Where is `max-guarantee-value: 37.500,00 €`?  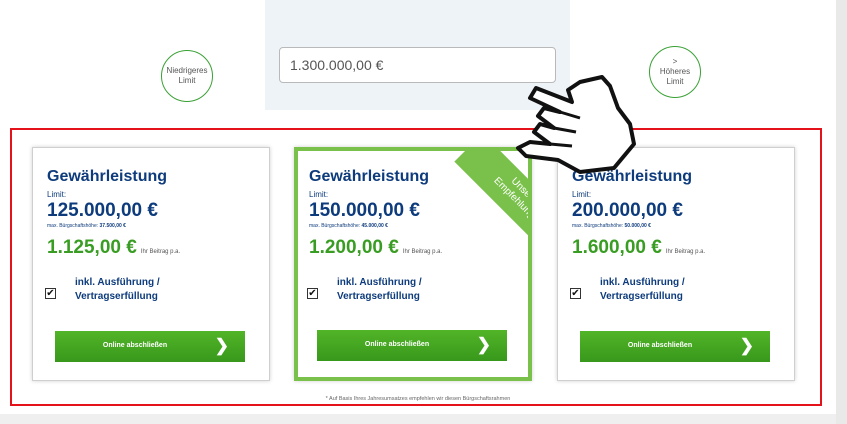
max-guarantee-value: 37.500,00 € is located at coordinates (112, 226).